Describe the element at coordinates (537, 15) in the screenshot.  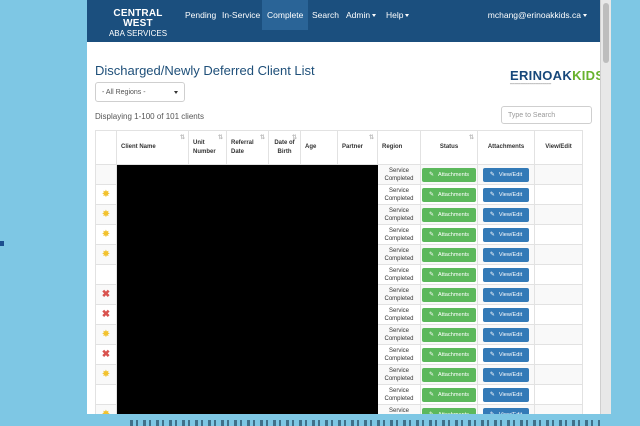
I see `user-menu: mchang@erinoakkids.ca` at that location.